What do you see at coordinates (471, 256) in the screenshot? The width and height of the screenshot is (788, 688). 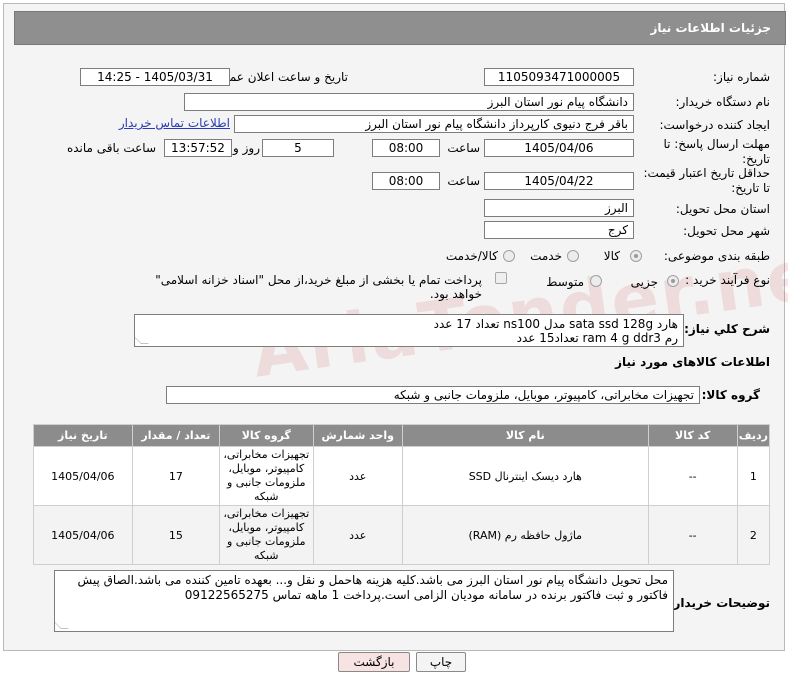 I see `category-option-goods-service: کالا/خدمت` at bounding box center [471, 256].